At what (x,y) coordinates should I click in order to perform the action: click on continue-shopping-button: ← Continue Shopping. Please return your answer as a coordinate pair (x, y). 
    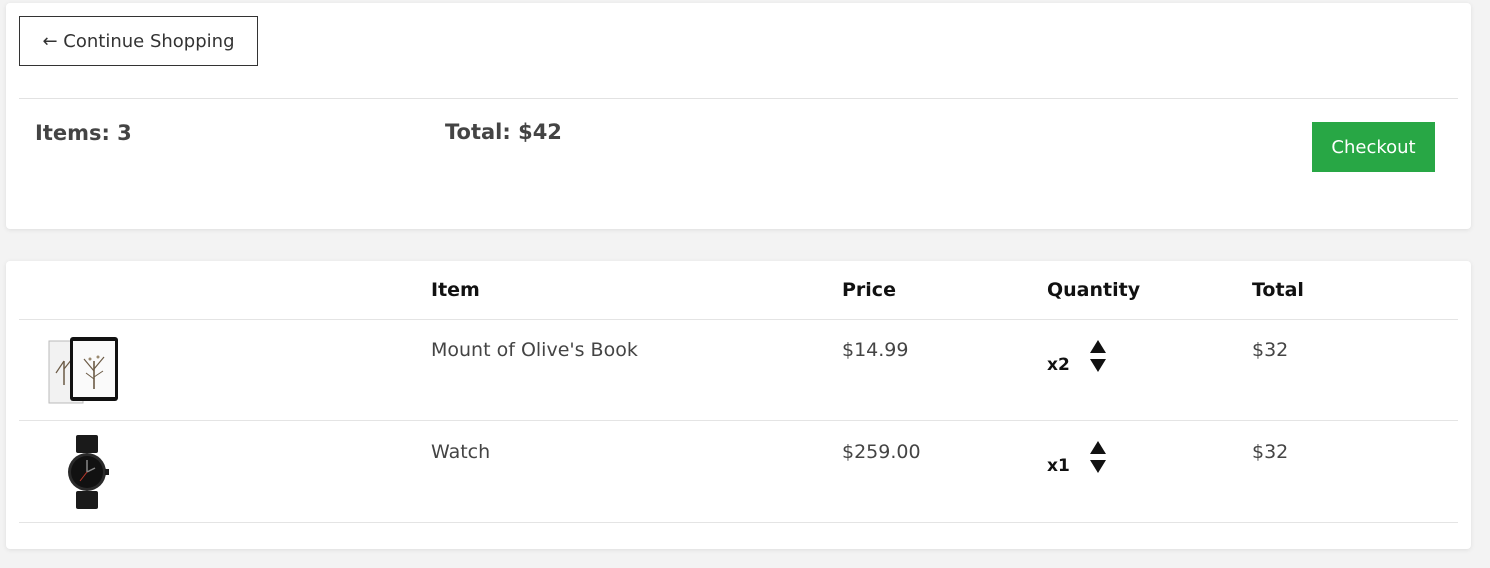
    Looking at the image, I should click on (138, 41).